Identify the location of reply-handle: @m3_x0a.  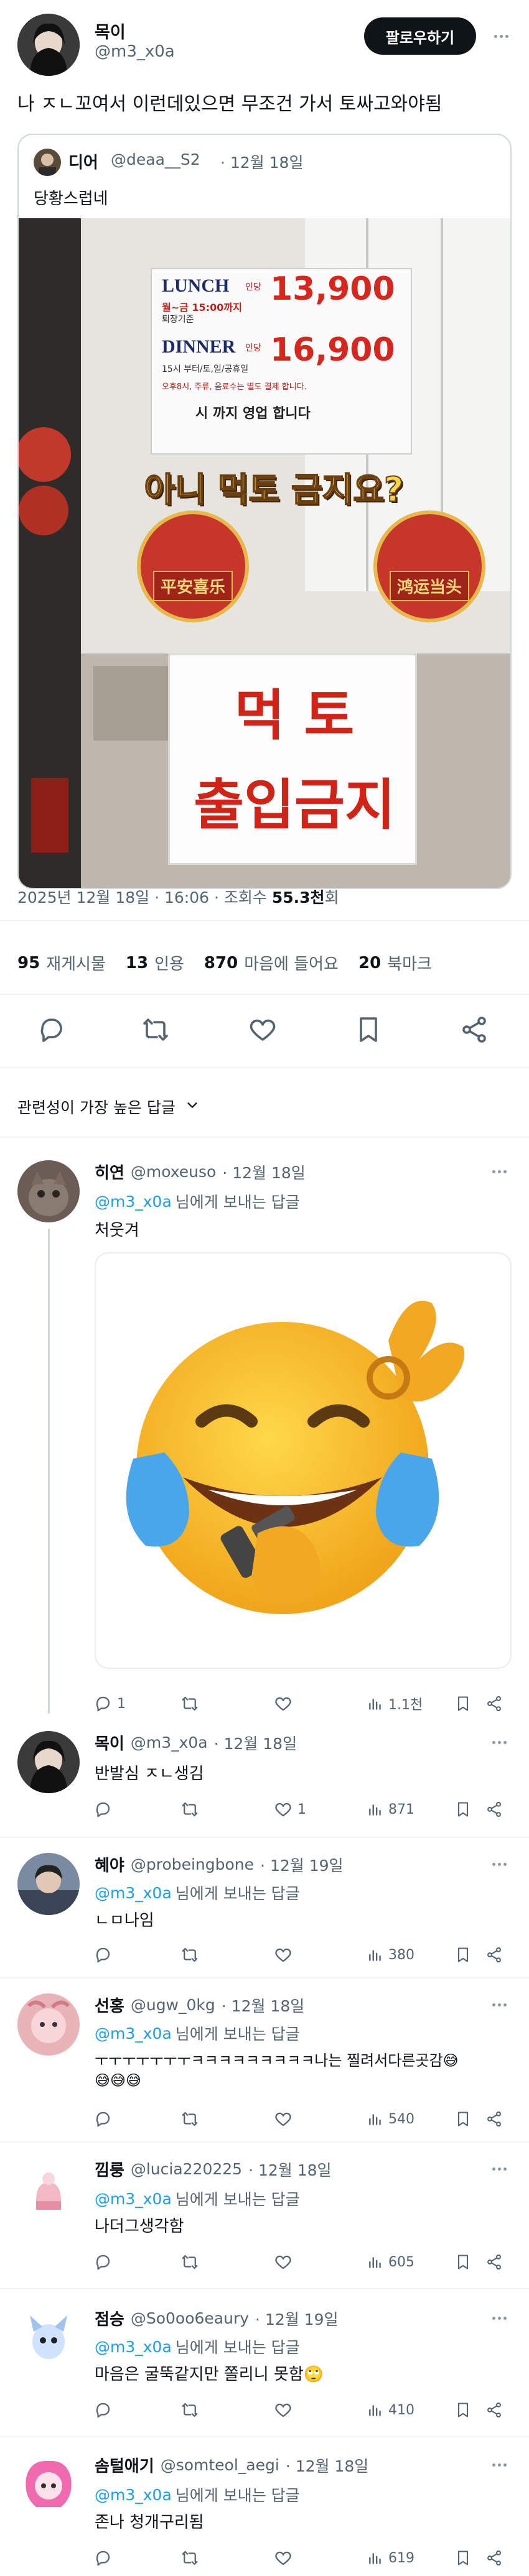
(169, 1742).